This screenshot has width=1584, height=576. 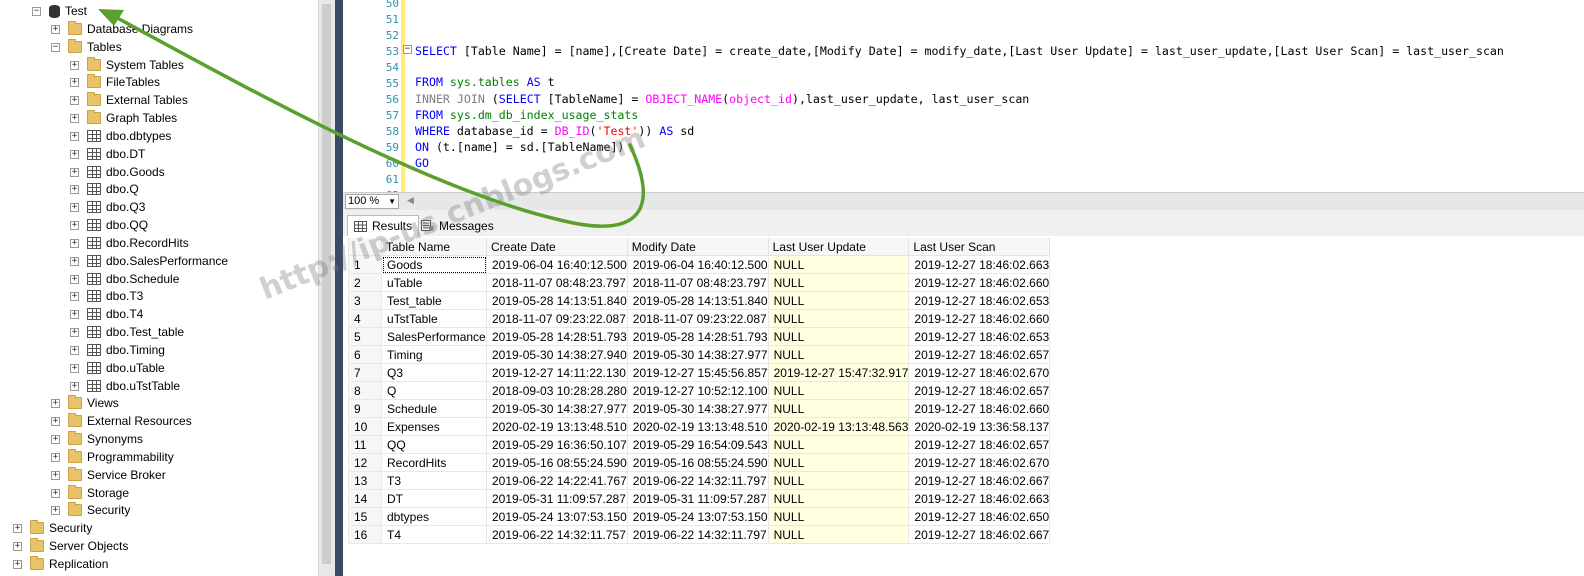 I want to click on table-cell: DT, so click(x=434, y=498).